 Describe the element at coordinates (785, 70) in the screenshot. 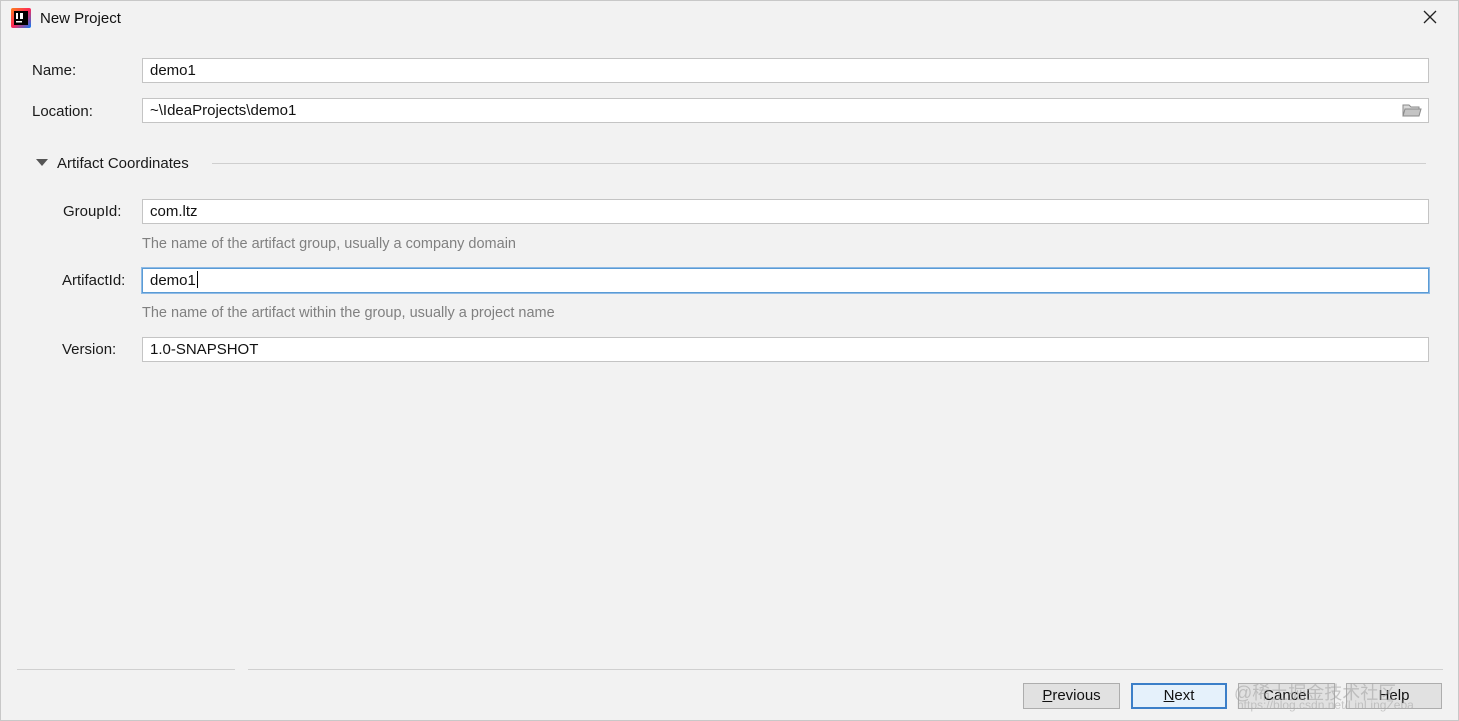

I see `name-input: demo1` at that location.